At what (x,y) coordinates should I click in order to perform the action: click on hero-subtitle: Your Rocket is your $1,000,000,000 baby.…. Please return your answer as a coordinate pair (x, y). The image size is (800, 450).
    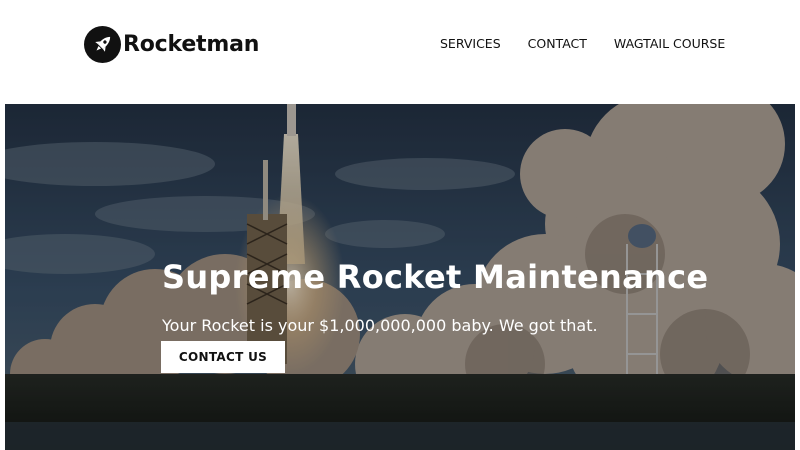
    Looking at the image, I should click on (380, 325).